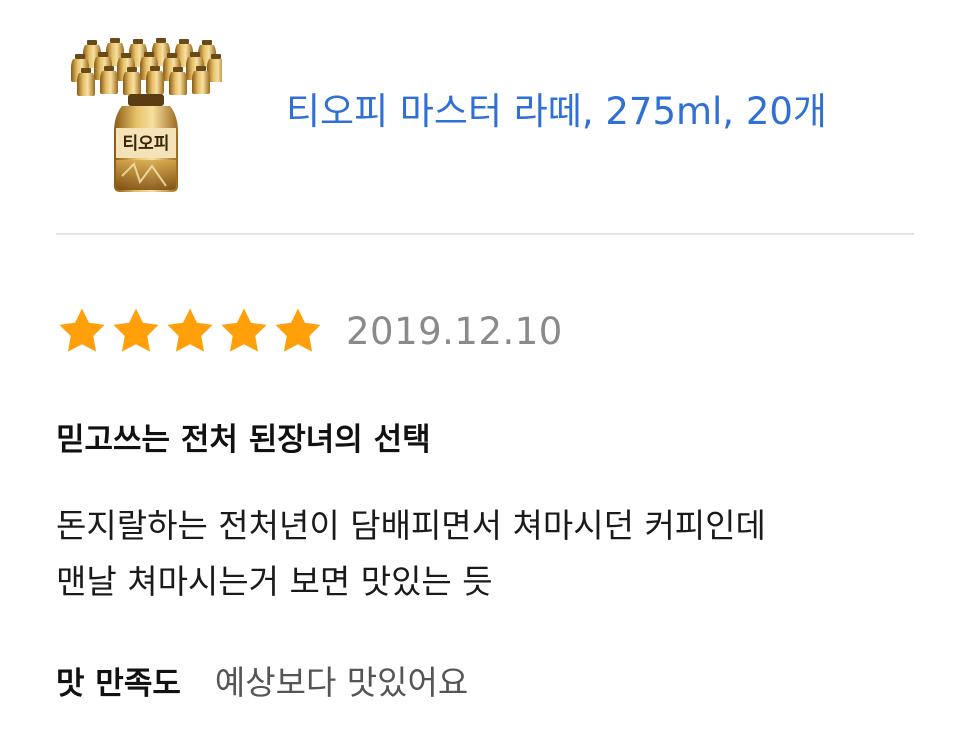 Image resolution: width=960 pixels, height=748 pixels. I want to click on review-body-line: 돈지랄하는 전처년이 담배피면서 쳐마시던 커피인데, so click(411, 525).